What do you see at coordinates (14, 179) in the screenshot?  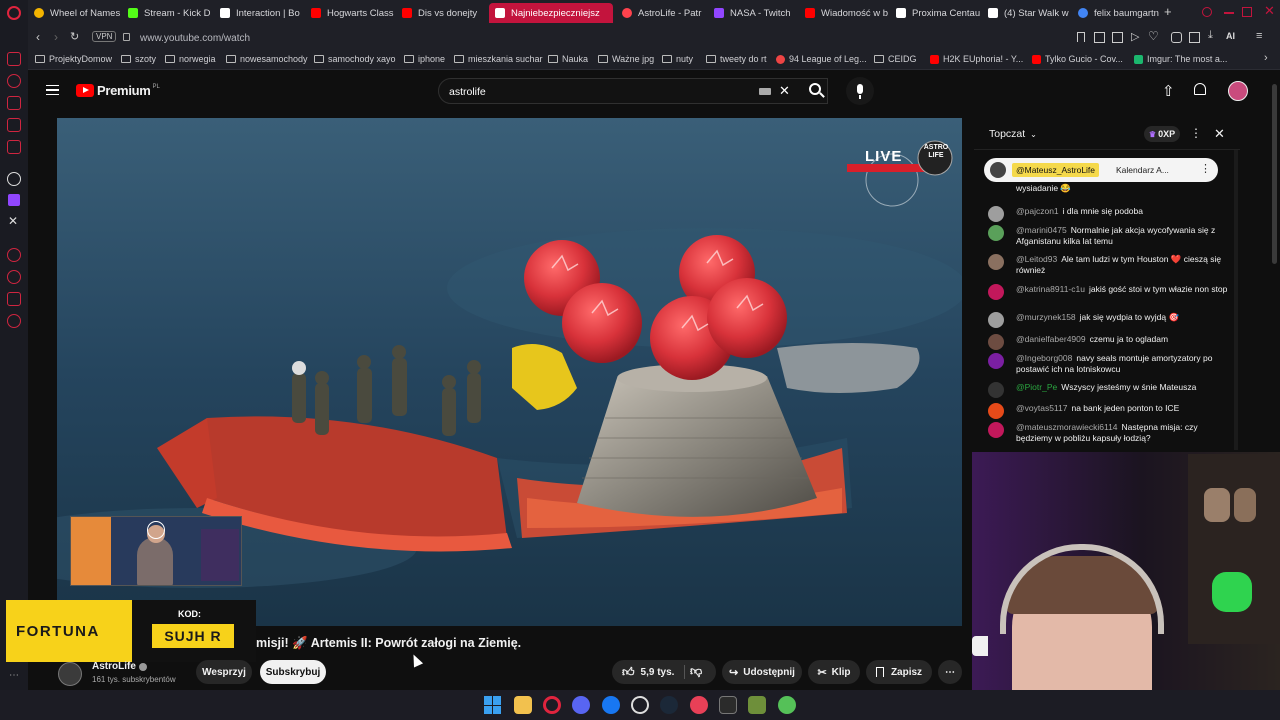 I see `sidebar-chatgpt-icon` at bounding box center [14, 179].